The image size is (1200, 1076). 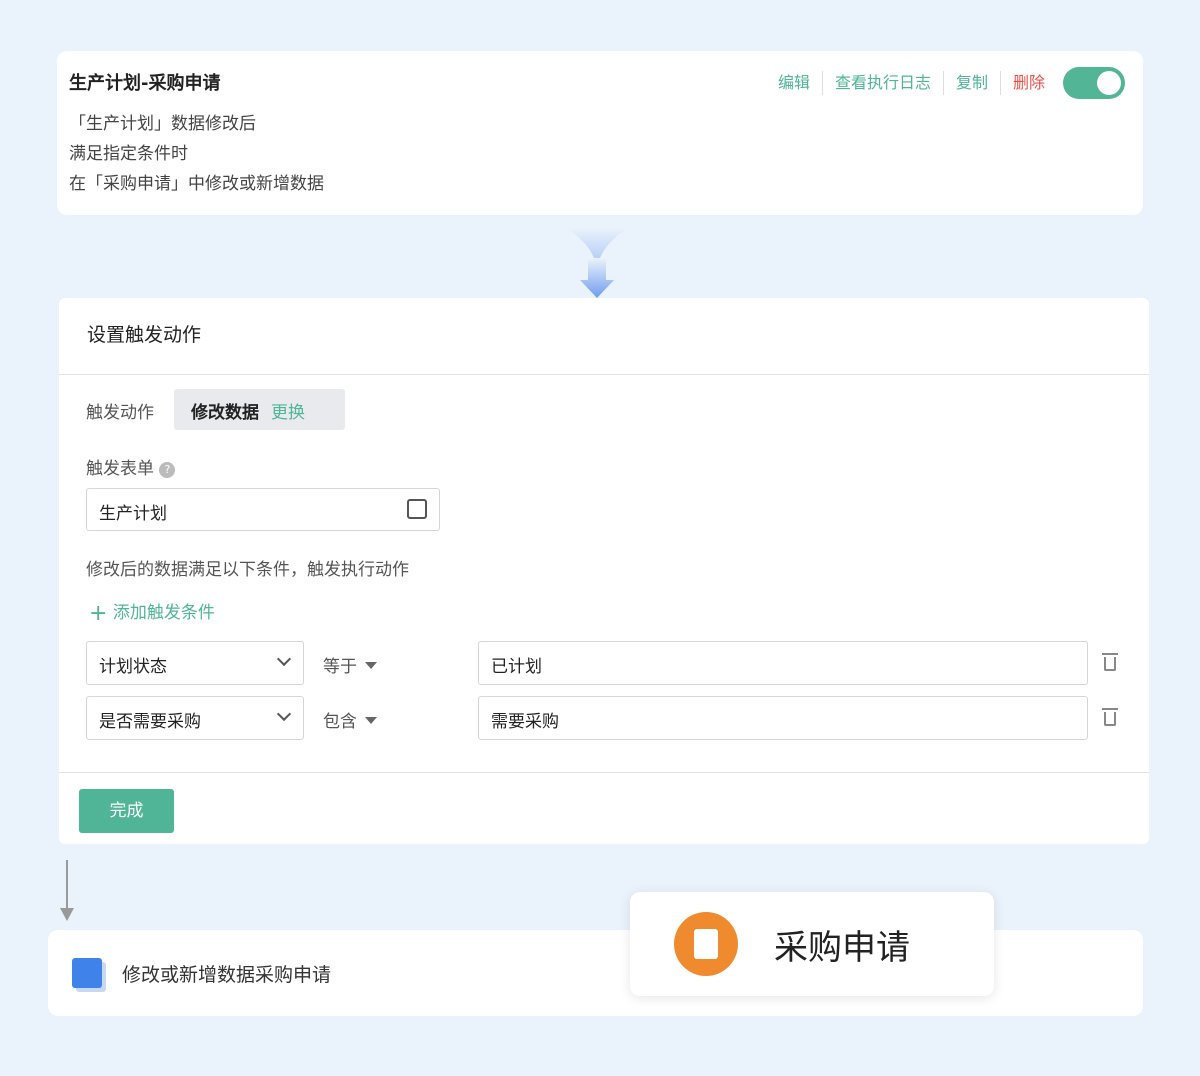 What do you see at coordinates (128, 154) in the screenshot?
I see `rule-line: 满足指定条件时` at bounding box center [128, 154].